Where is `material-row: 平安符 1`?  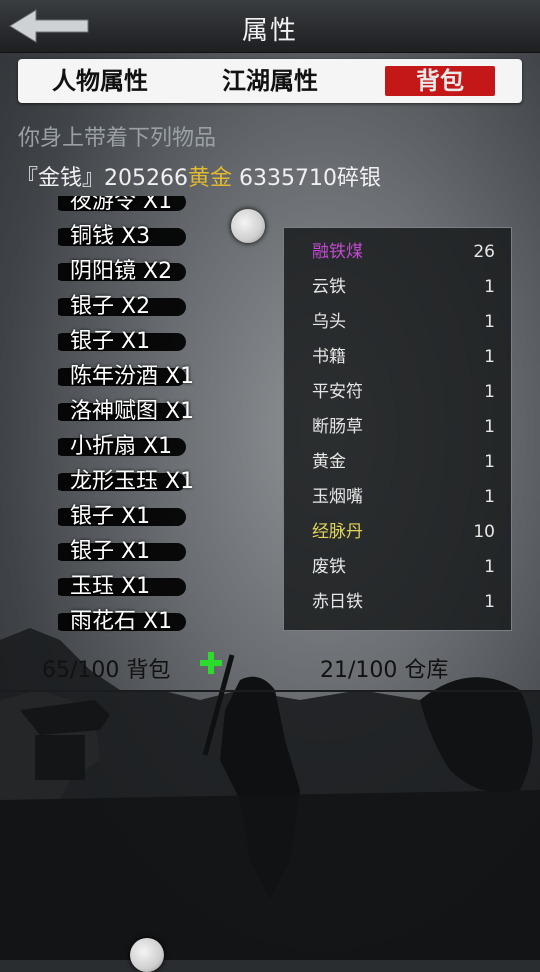
material-row: 平安符 1 is located at coordinates (397, 392).